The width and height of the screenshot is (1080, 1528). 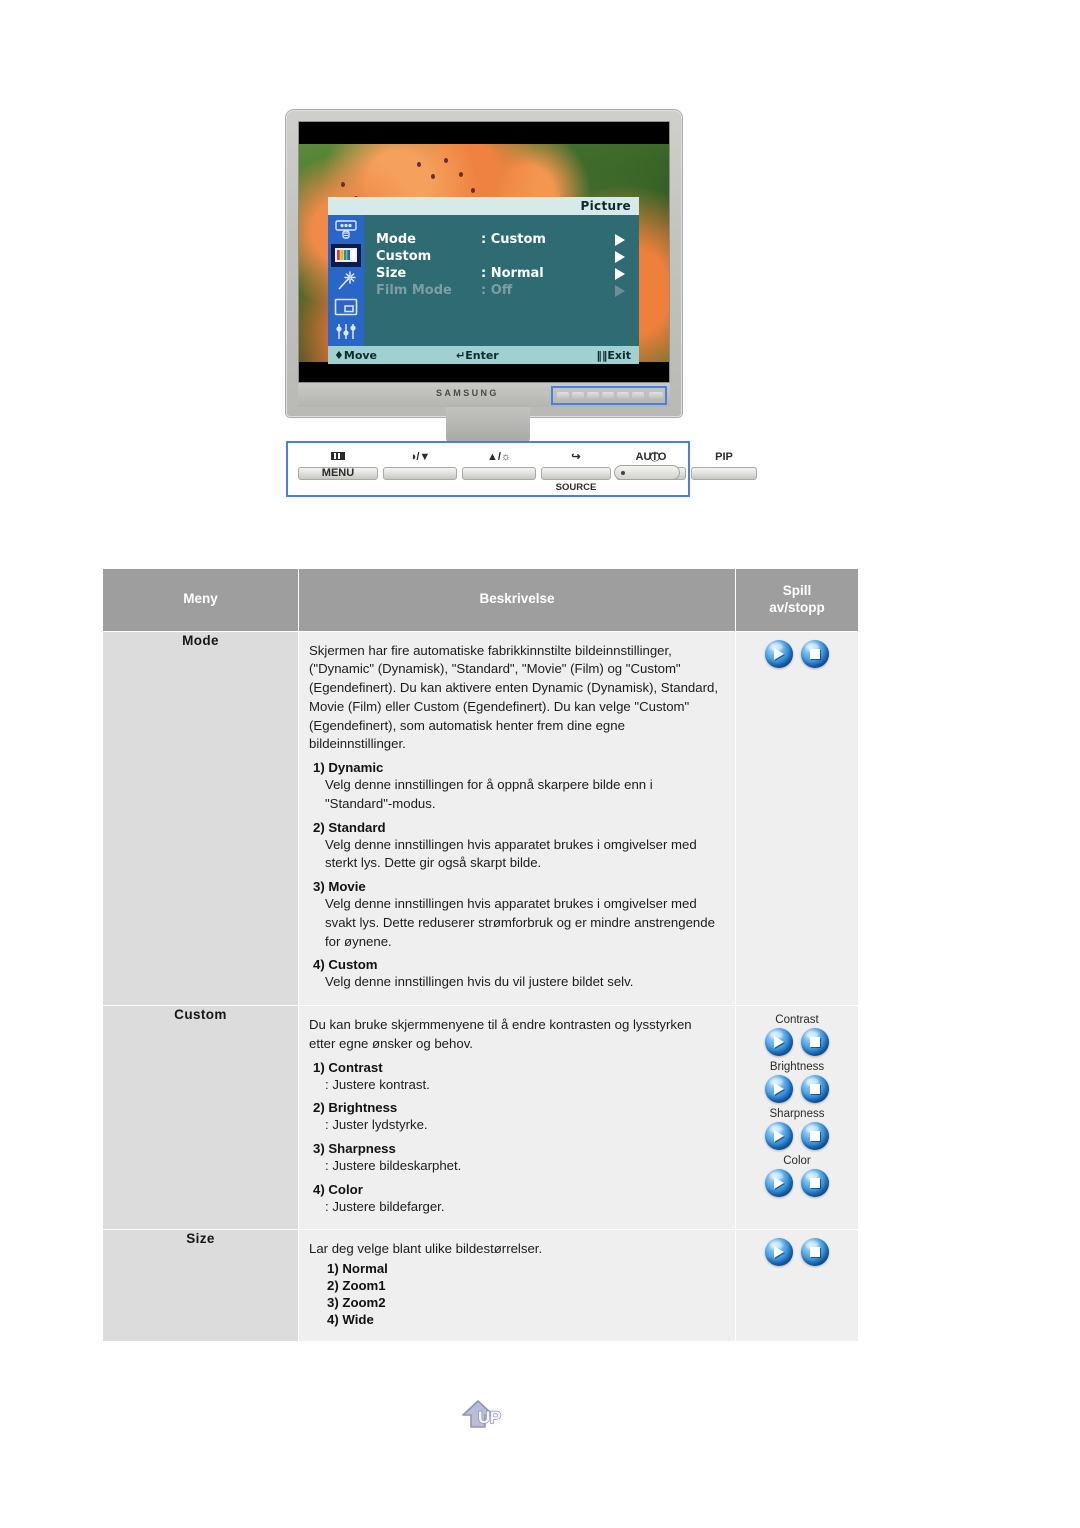 I want to click on screen-letterbox-top, so click(x=484, y=133).